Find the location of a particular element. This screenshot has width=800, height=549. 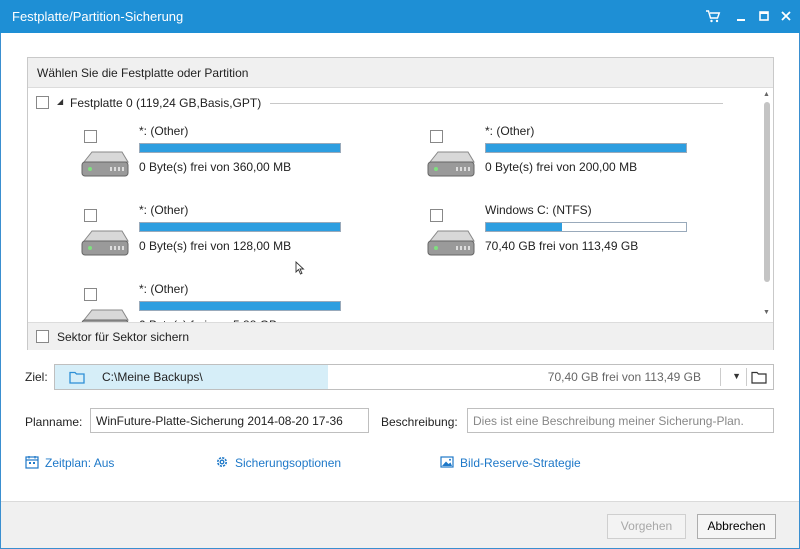

sector-row: Sektor für Sektor sichern is located at coordinates (400, 336).